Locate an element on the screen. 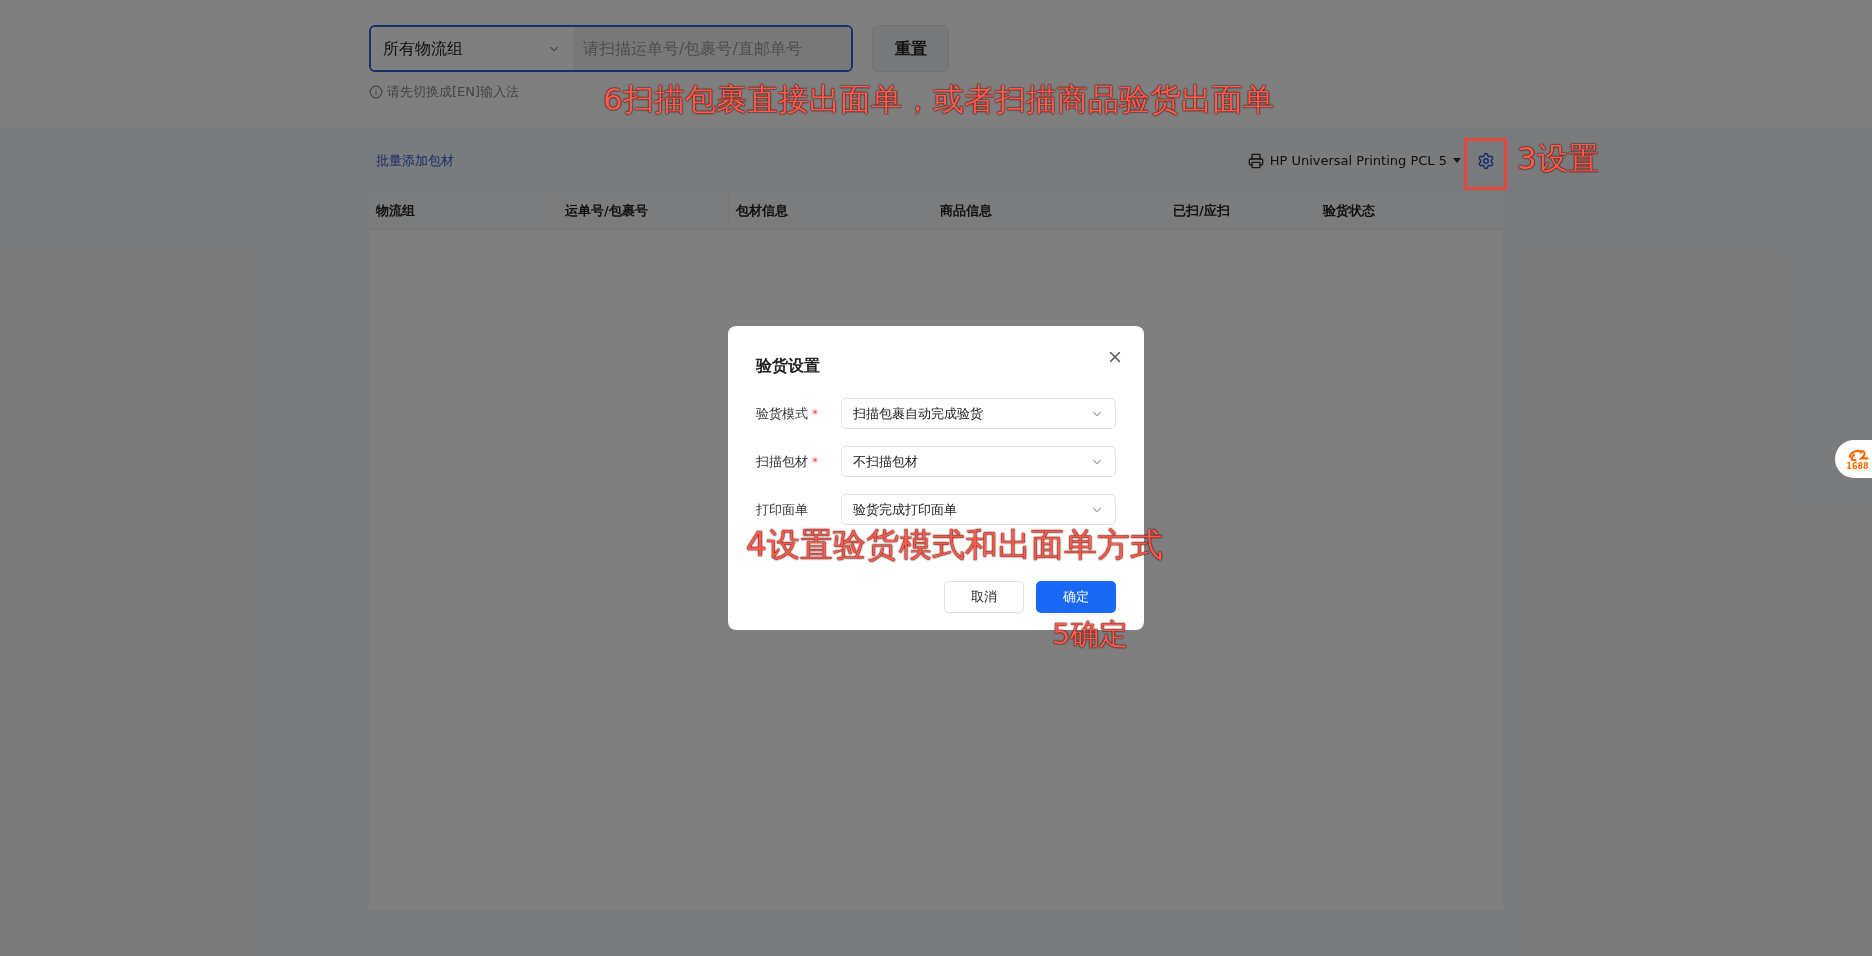 Image resolution: width=1872 pixels, height=956 pixels. caret-icon is located at coordinates (1457, 160).